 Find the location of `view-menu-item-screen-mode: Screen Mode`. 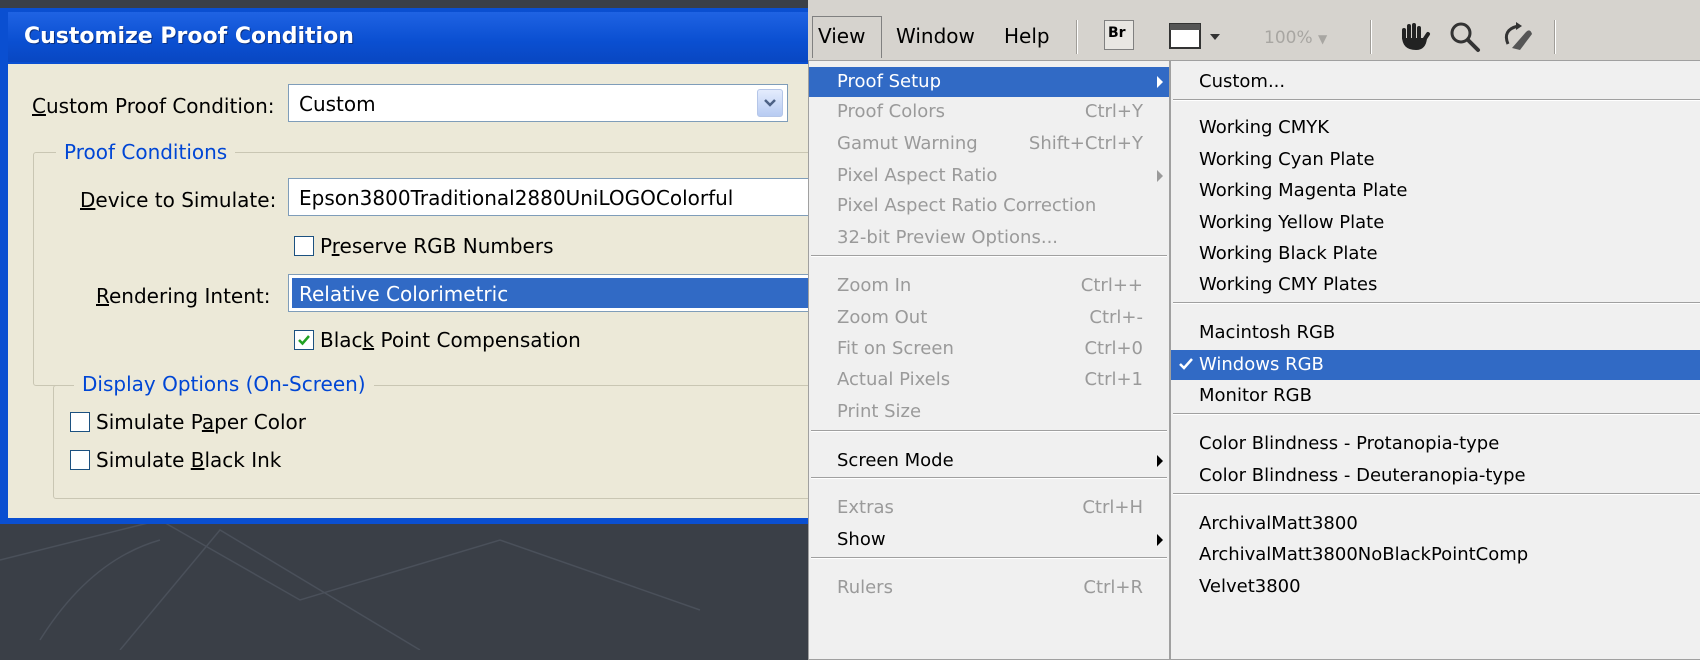

view-menu-item-screen-mode: Screen Mode is located at coordinates (989, 461).